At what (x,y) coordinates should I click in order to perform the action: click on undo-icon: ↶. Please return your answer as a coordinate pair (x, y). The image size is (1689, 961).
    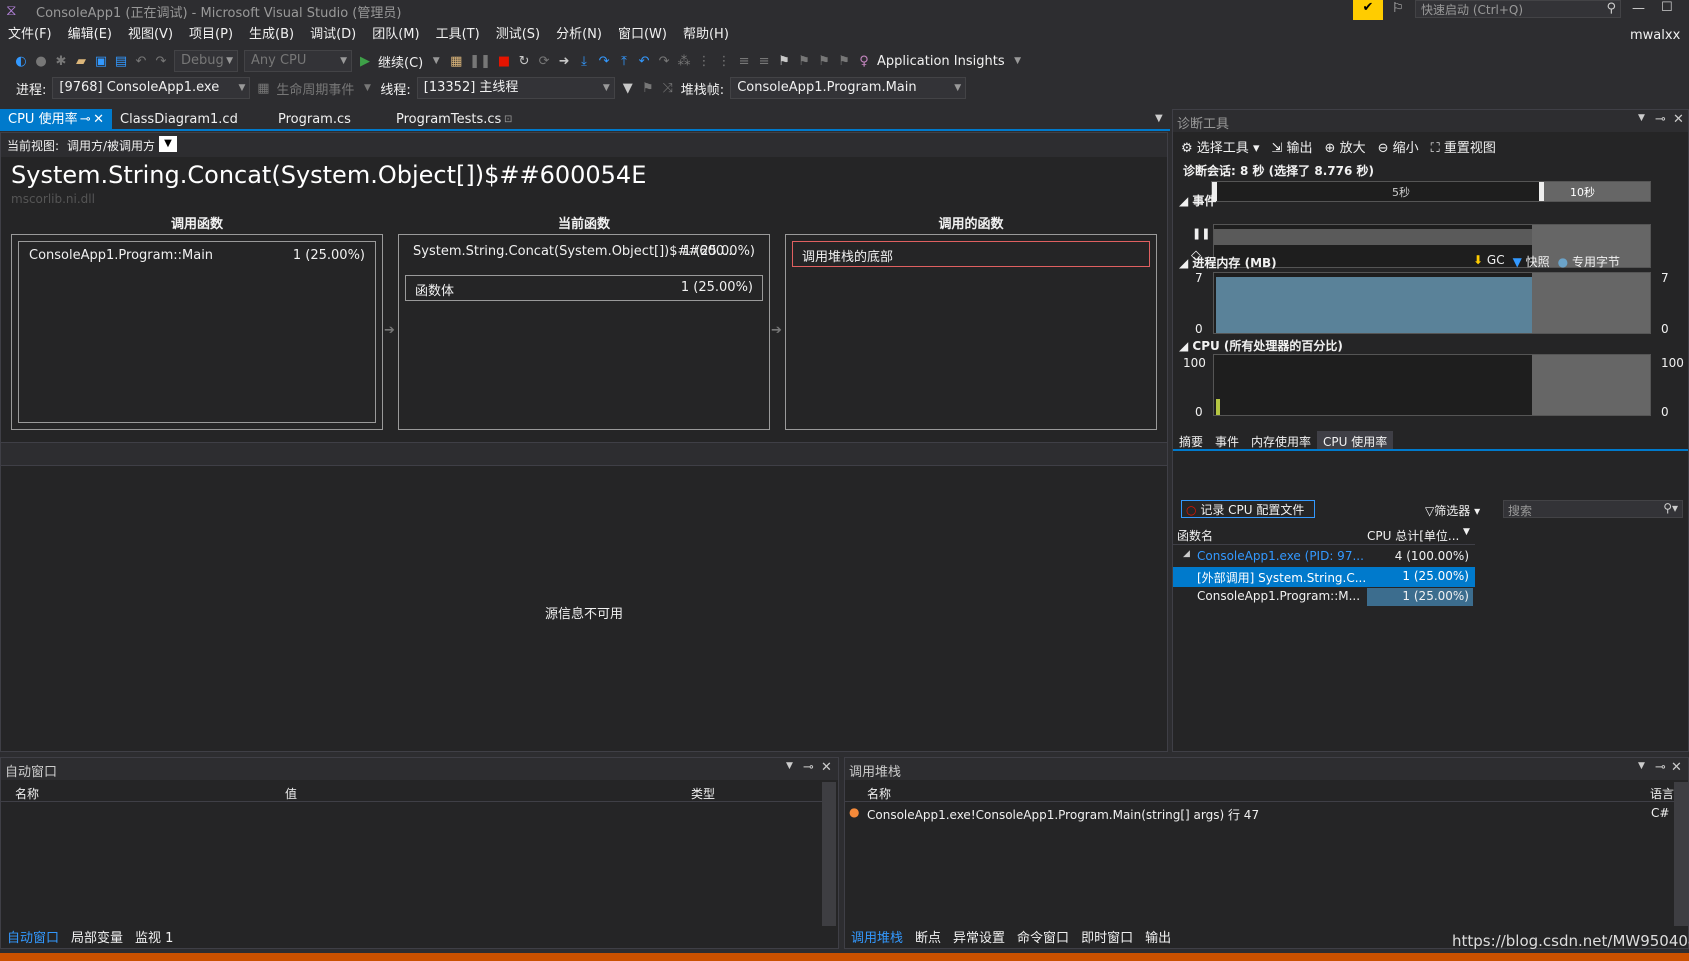
    Looking at the image, I should click on (141, 61).